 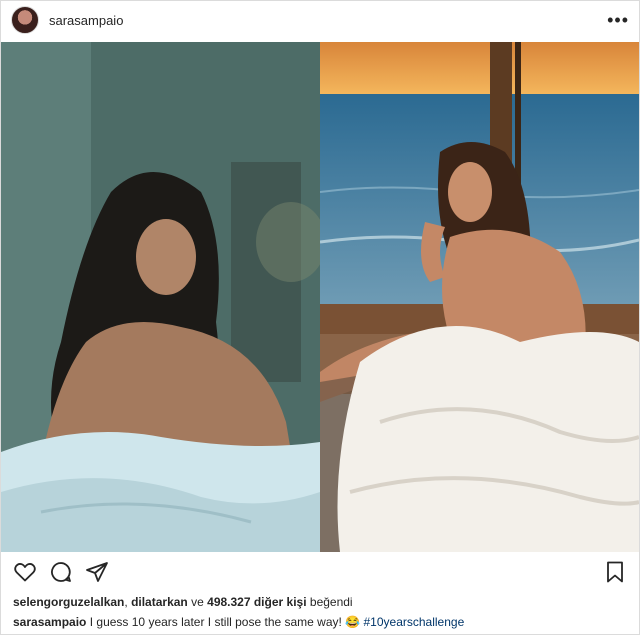 What do you see at coordinates (61, 572) in the screenshot?
I see `comment-icon` at bounding box center [61, 572].